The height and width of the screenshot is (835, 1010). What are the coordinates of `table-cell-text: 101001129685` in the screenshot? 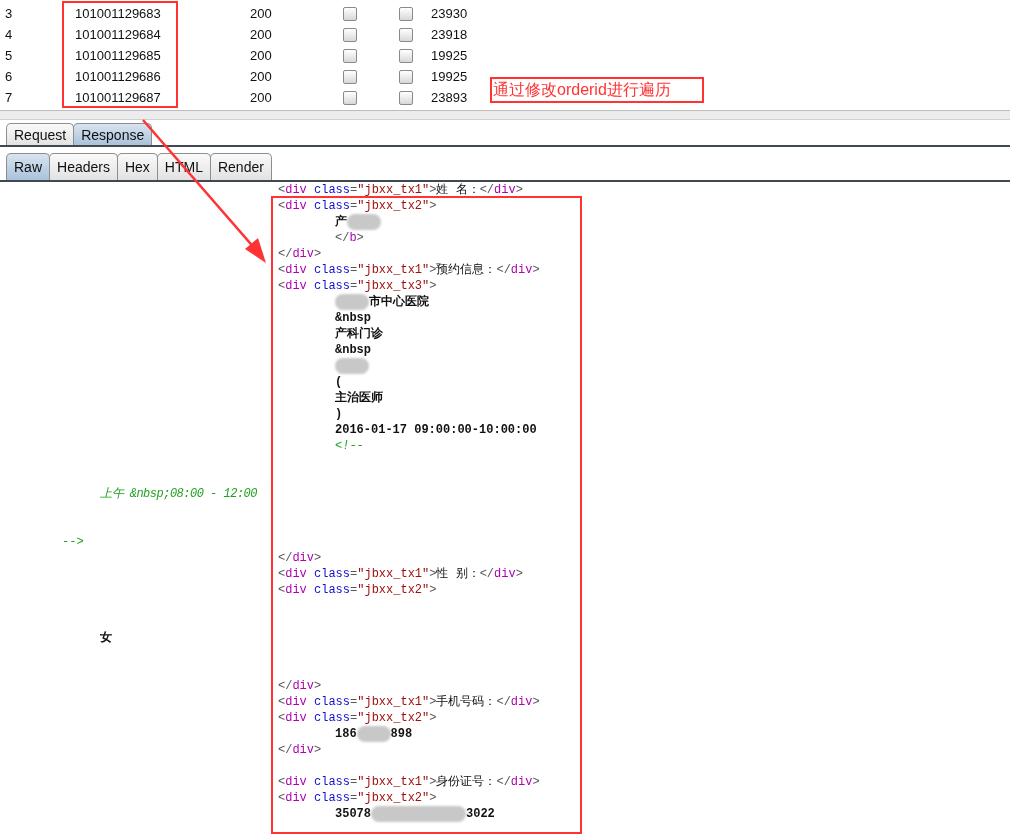 It's located at (118, 55).